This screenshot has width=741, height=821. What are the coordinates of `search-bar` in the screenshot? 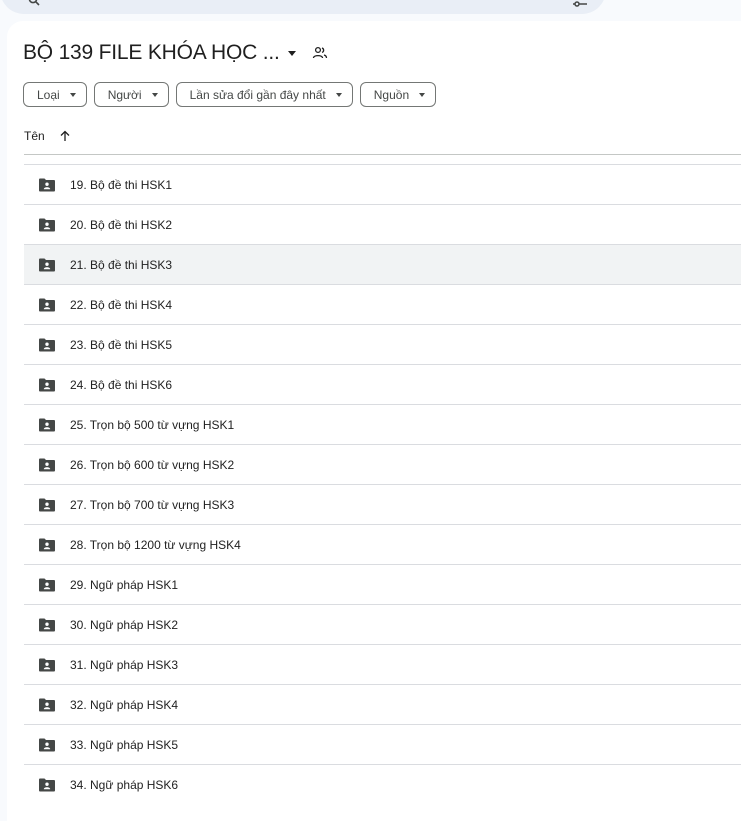 It's located at (303, 7).